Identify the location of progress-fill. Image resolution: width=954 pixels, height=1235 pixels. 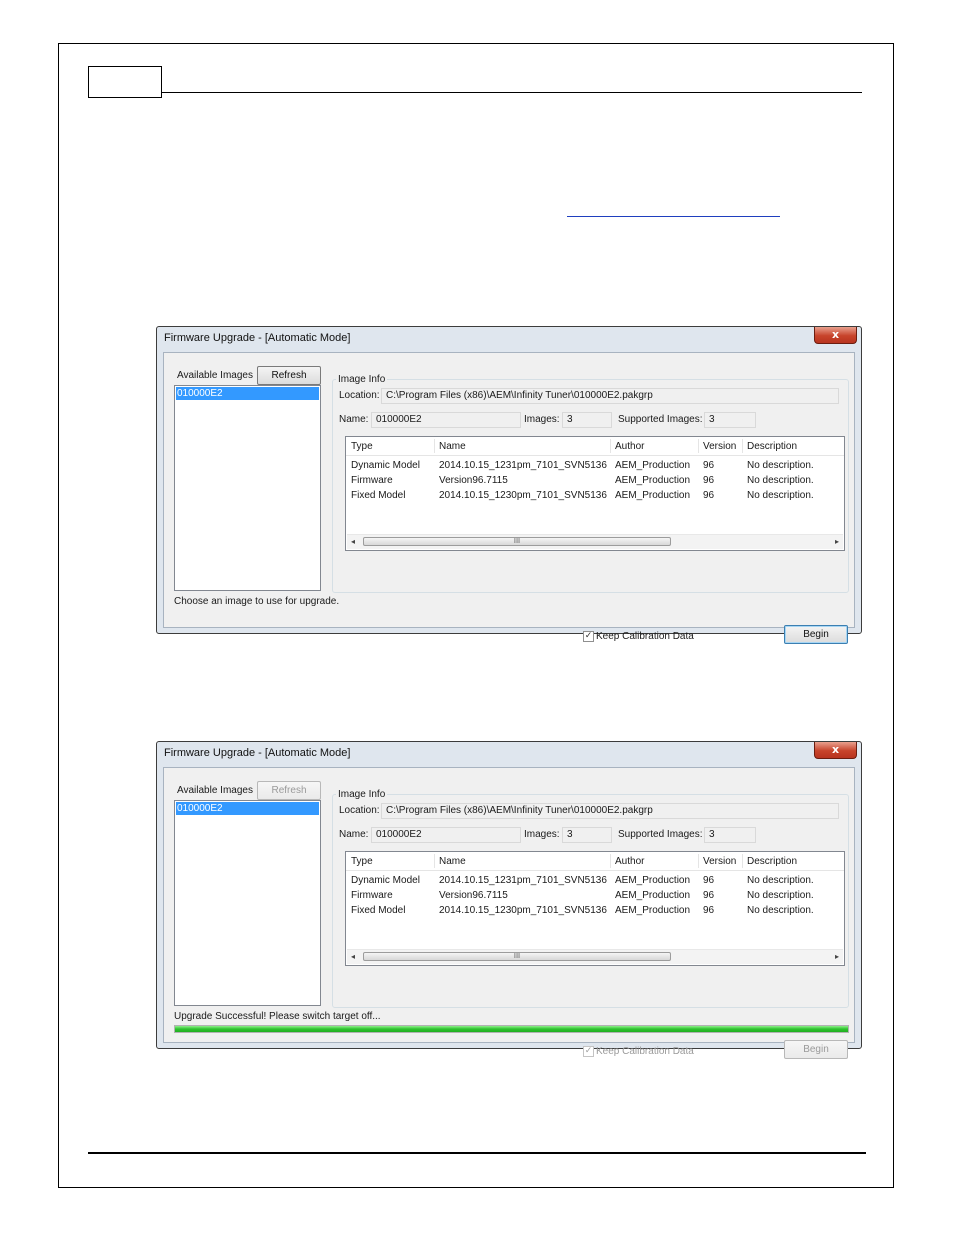
(511, 1029).